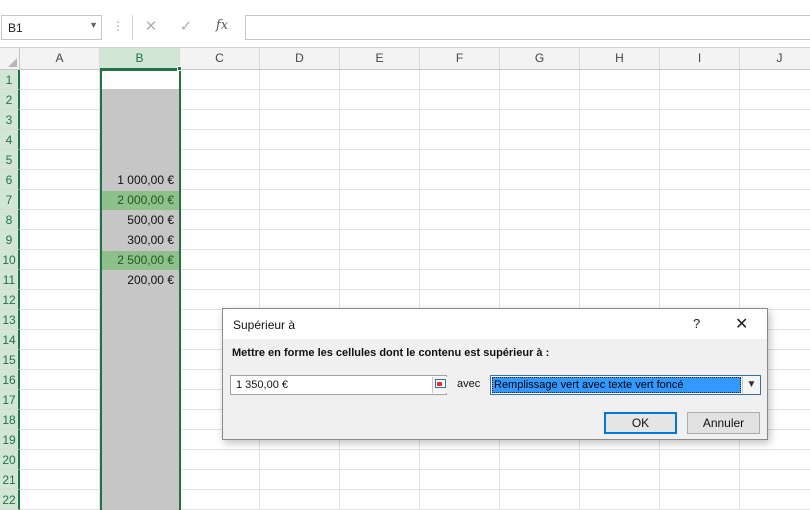 The height and width of the screenshot is (510, 810). I want to click on row-header-14: 14, so click(10, 340).